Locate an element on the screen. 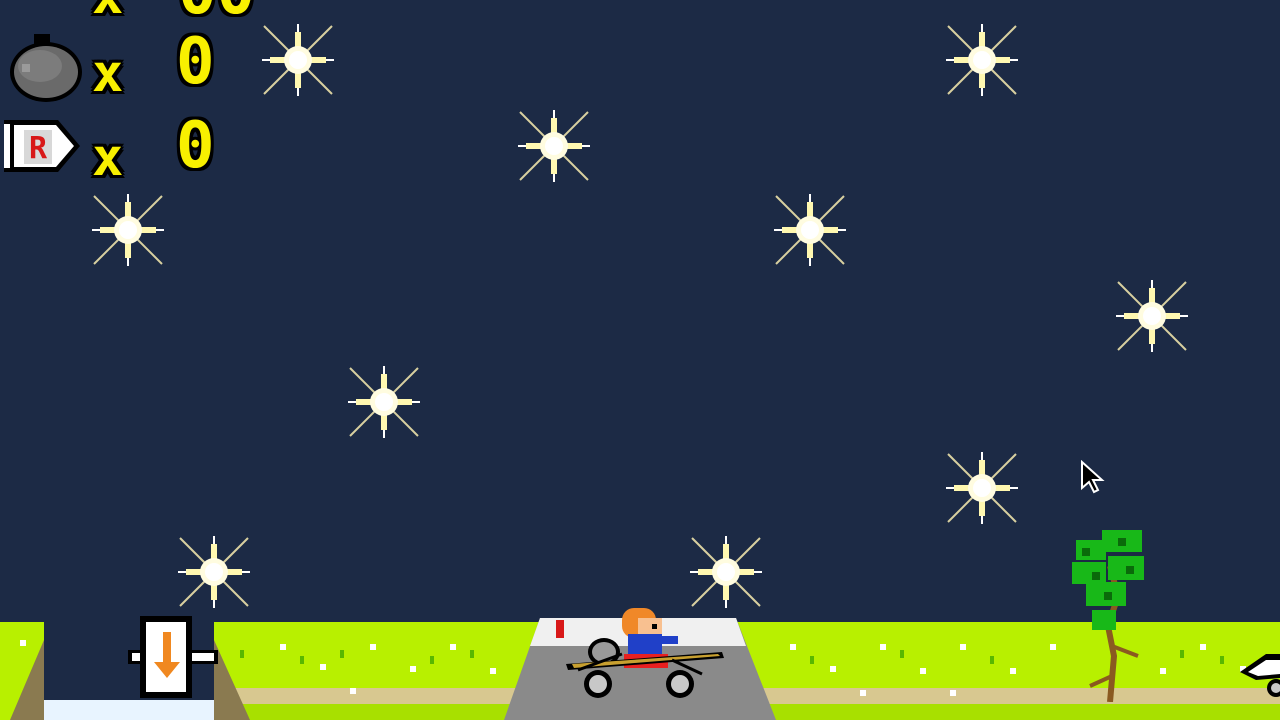  hud-partial-value: 00 is located at coordinates (216, 12).